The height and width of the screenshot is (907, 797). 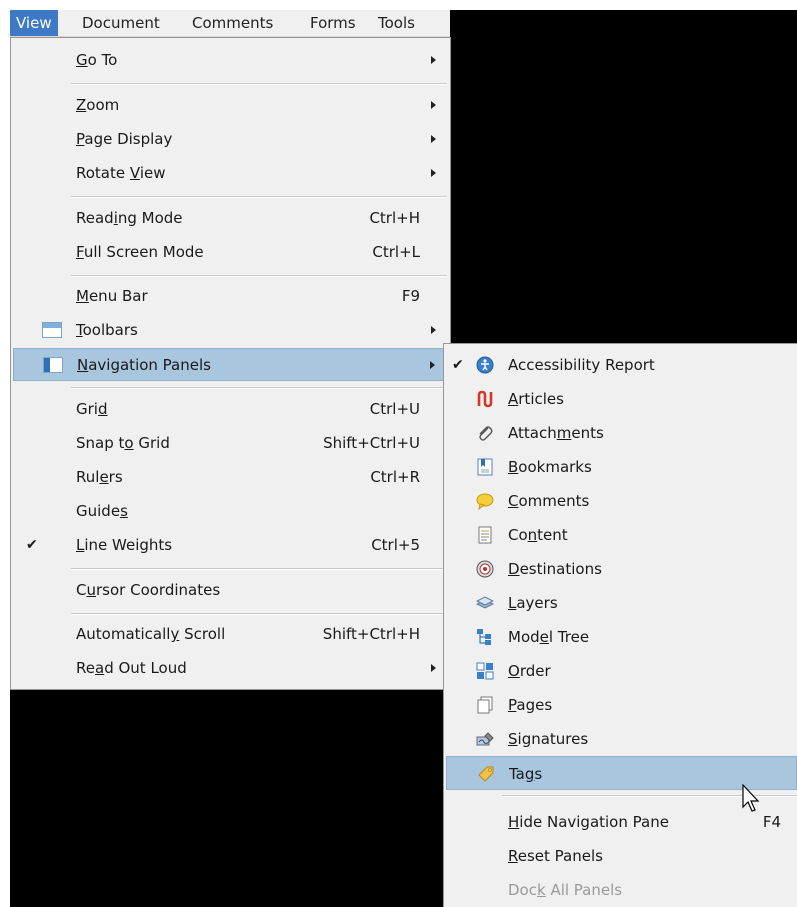 What do you see at coordinates (771, 822) in the screenshot?
I see `shortcut-label: F4` at bounding box center [771, 822].